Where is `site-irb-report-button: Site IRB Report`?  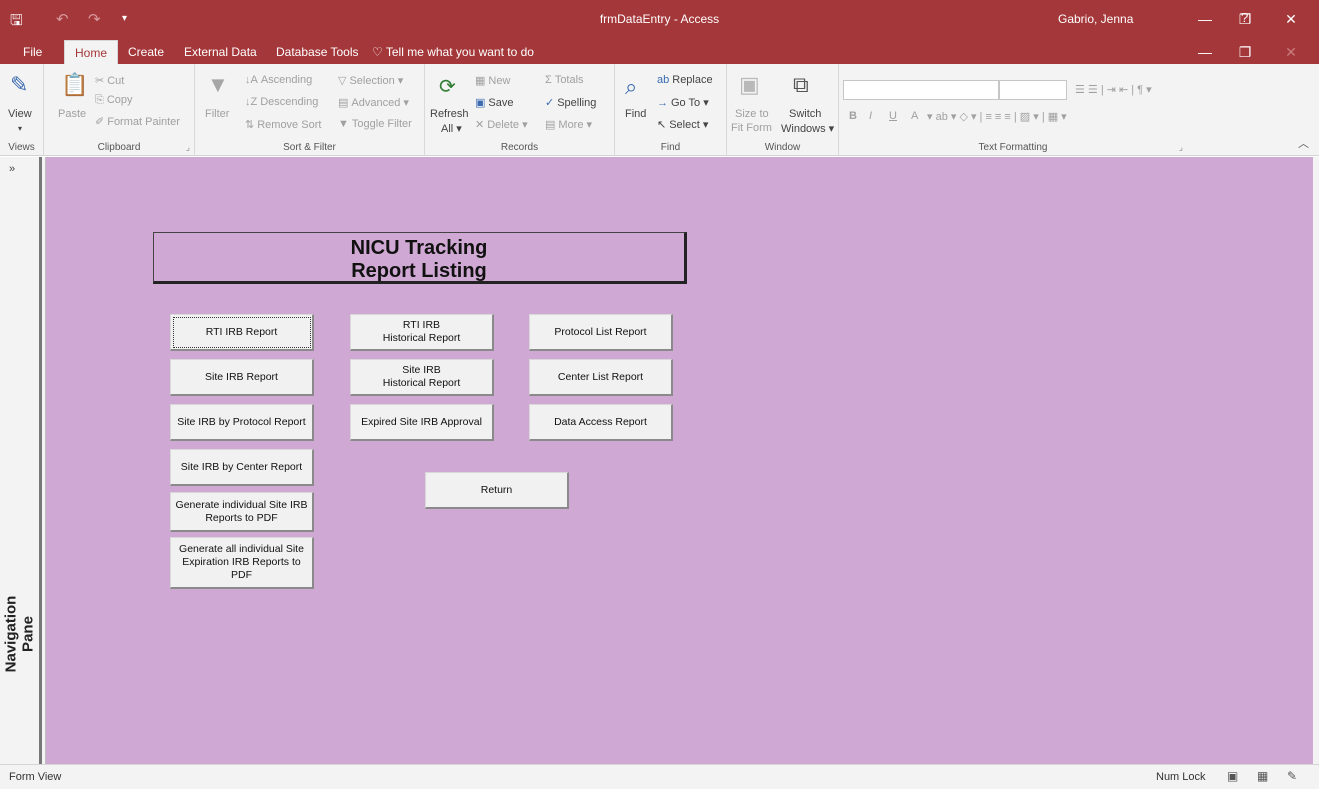 site-irb-report-button: Site IRB Report is located at coordinates (242, 377).